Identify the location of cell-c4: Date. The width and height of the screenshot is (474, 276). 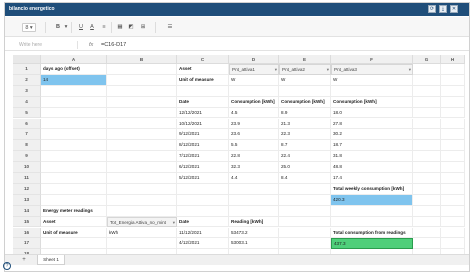
(203, 102).